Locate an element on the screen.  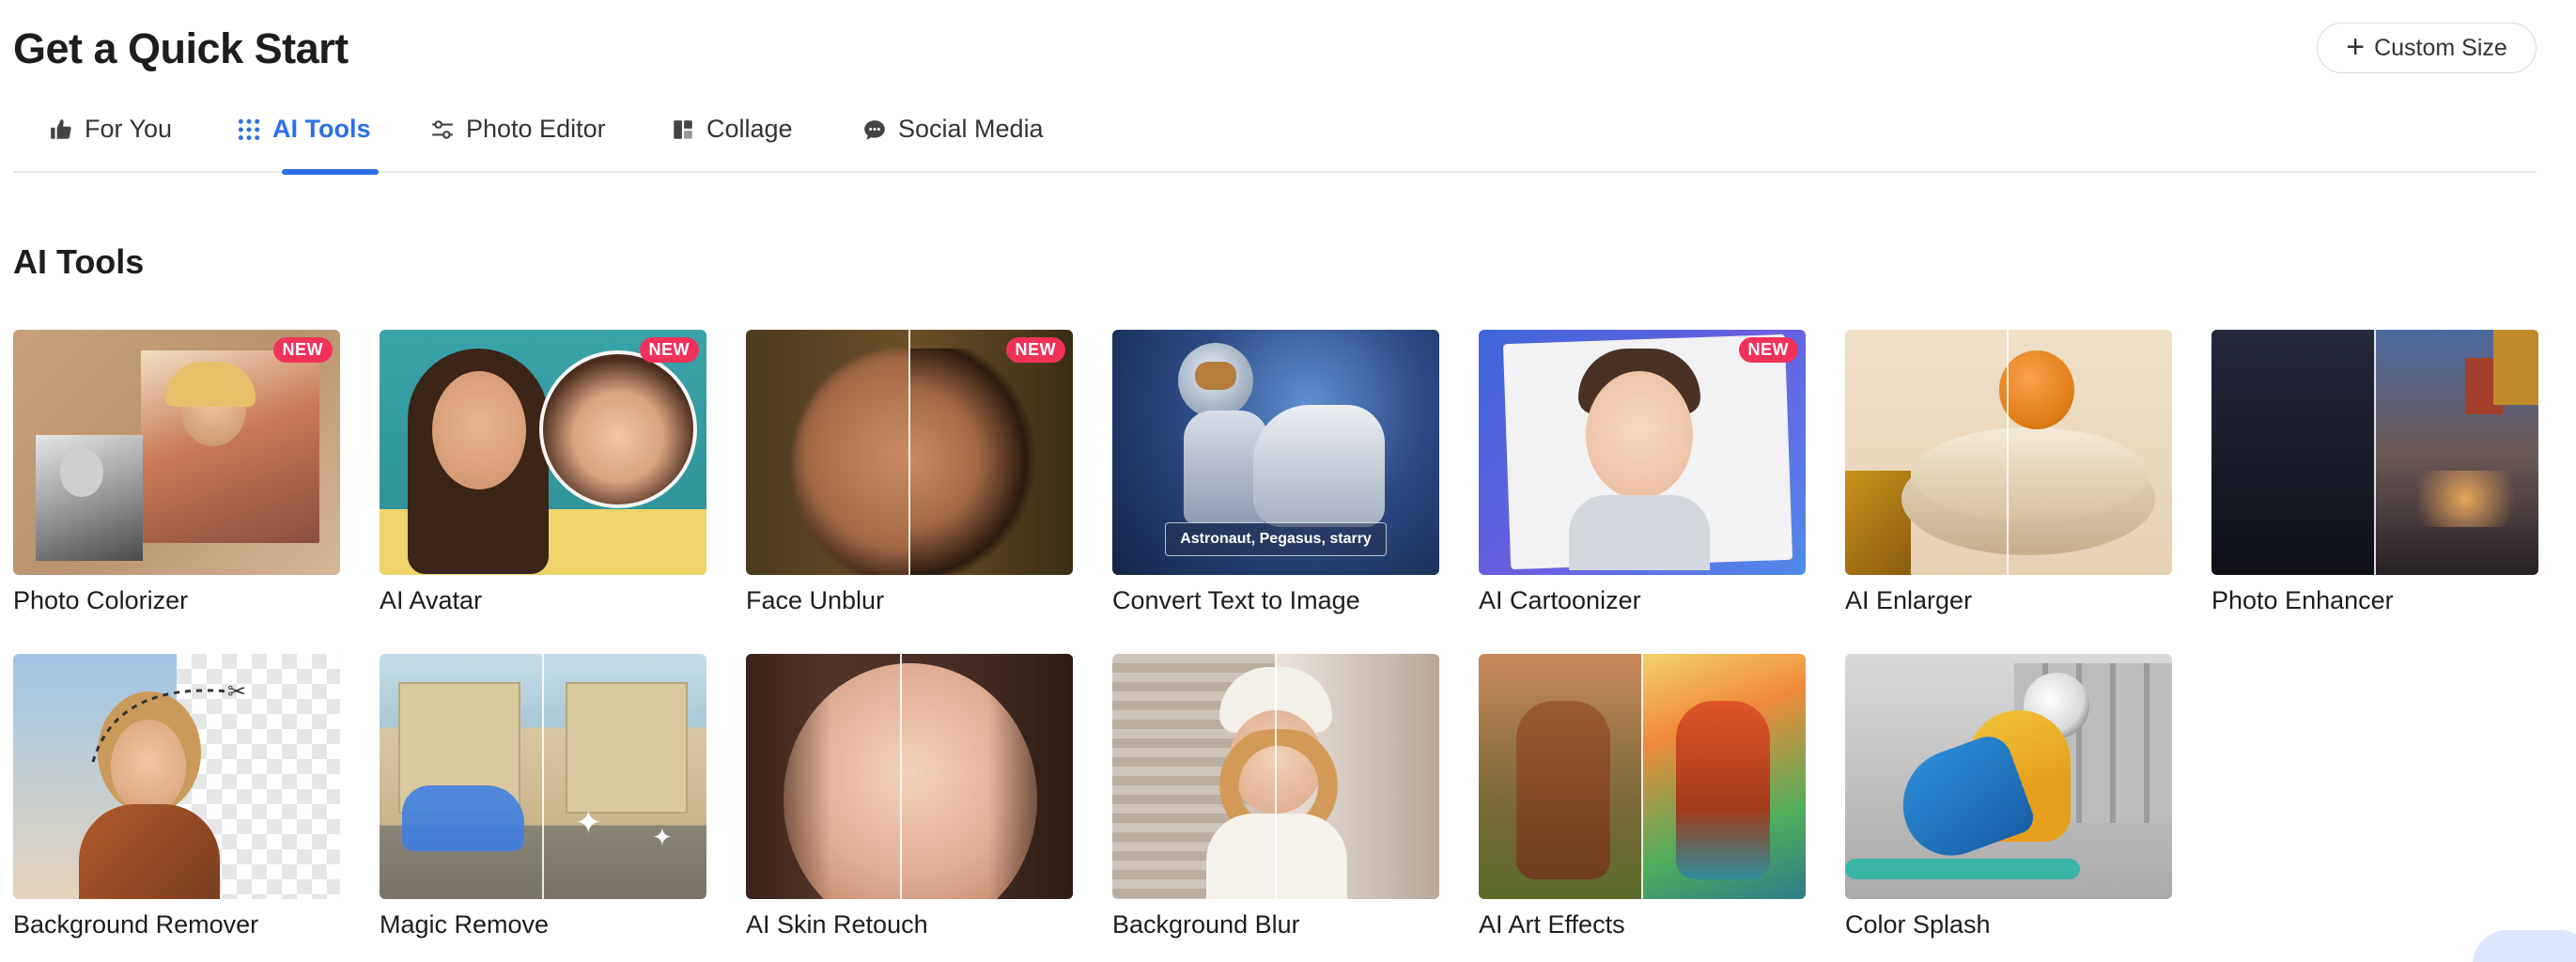
background-remover-thumbnail: ✂ is located at coordinates (177, 776).